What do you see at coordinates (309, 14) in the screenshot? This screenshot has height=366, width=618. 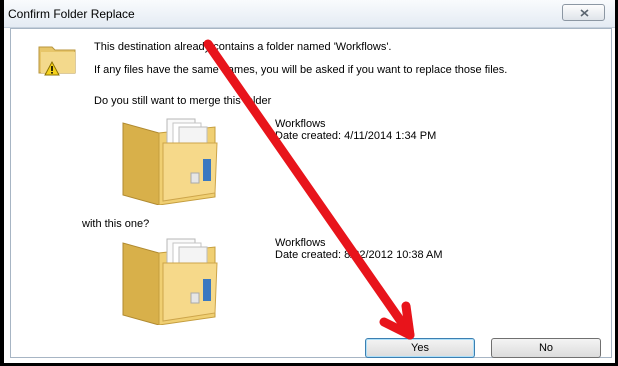 I see `title-bar: Confirm Folder Replace` at bounding box center [309, 14].